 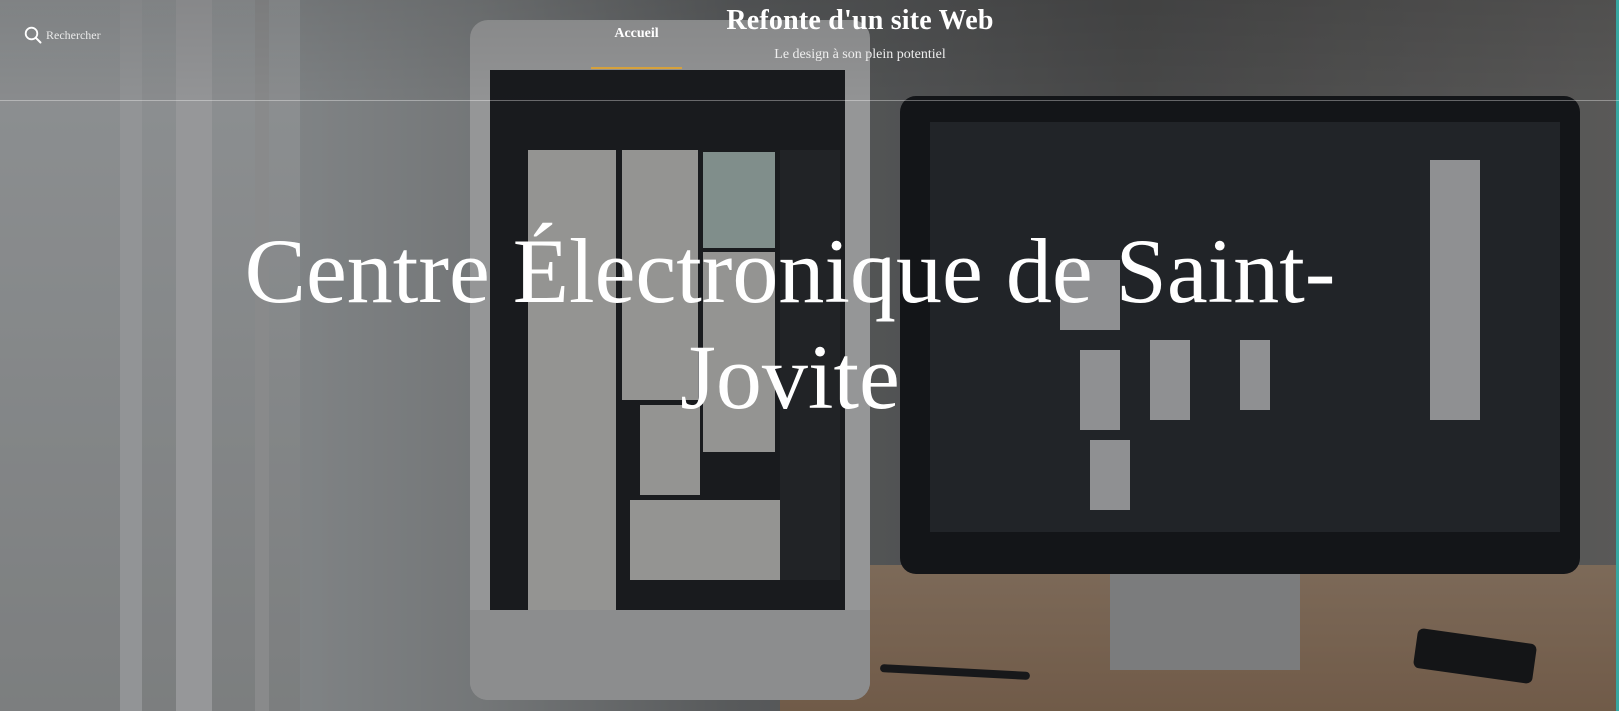 What do you see at coordinates (73, 34) in the screenshot?
I see `search-label: Rechercher` at bounding box center [73, 34].